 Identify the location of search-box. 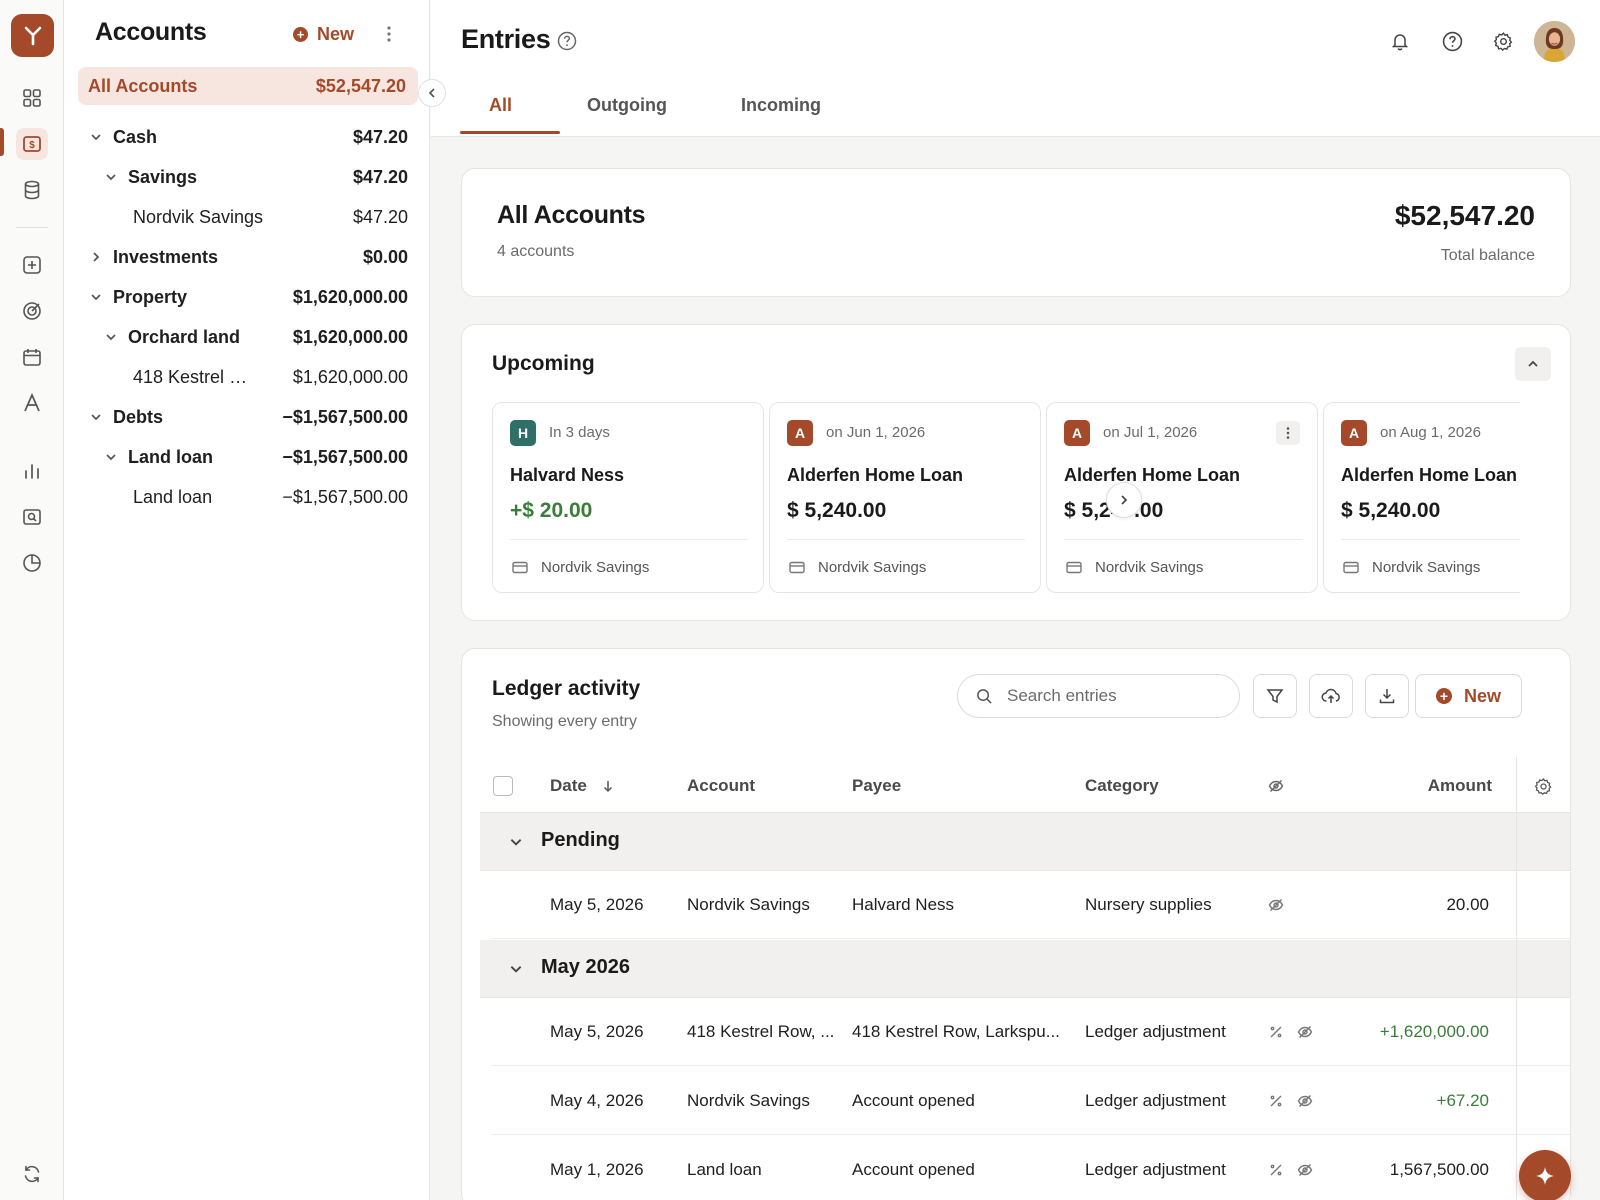
(1098, 696).